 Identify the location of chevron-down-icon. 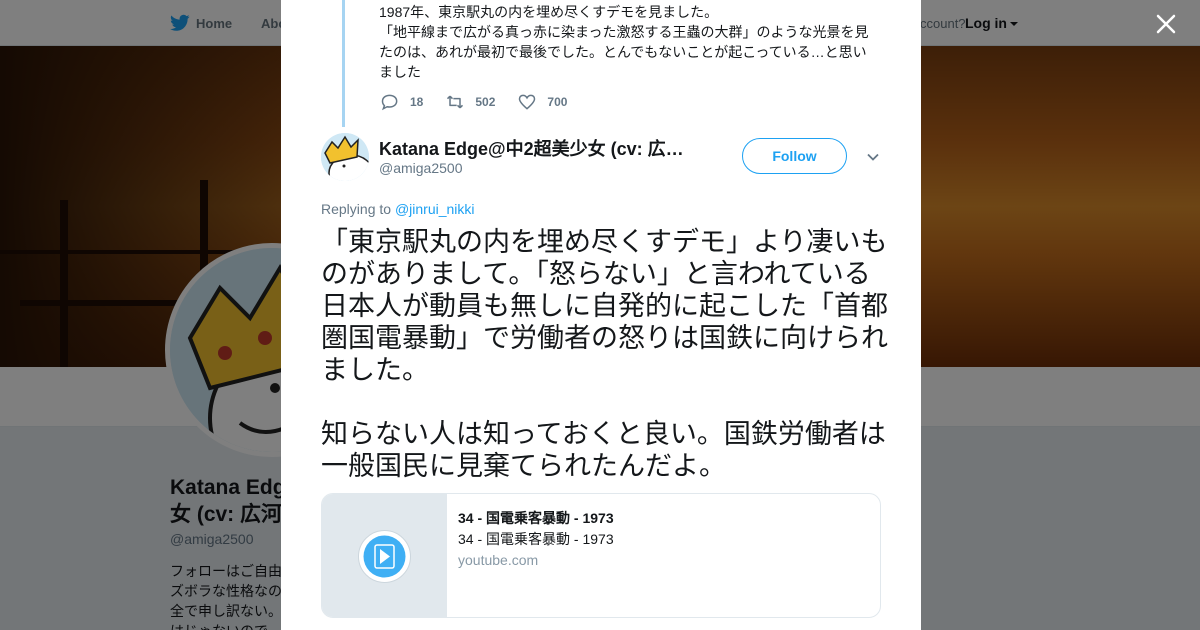
(873, 157).